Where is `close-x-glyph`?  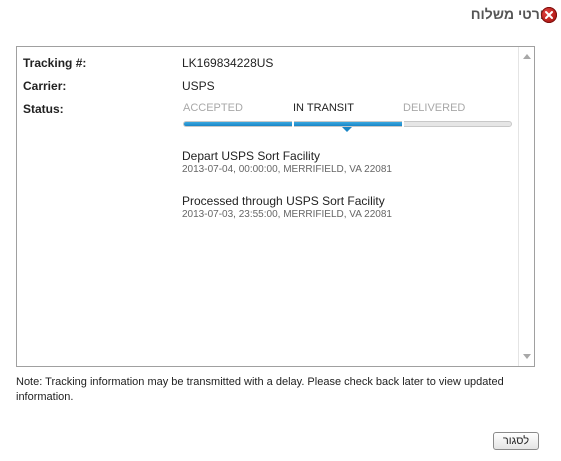
close-x-glyph is located at coordinates (549, 15).